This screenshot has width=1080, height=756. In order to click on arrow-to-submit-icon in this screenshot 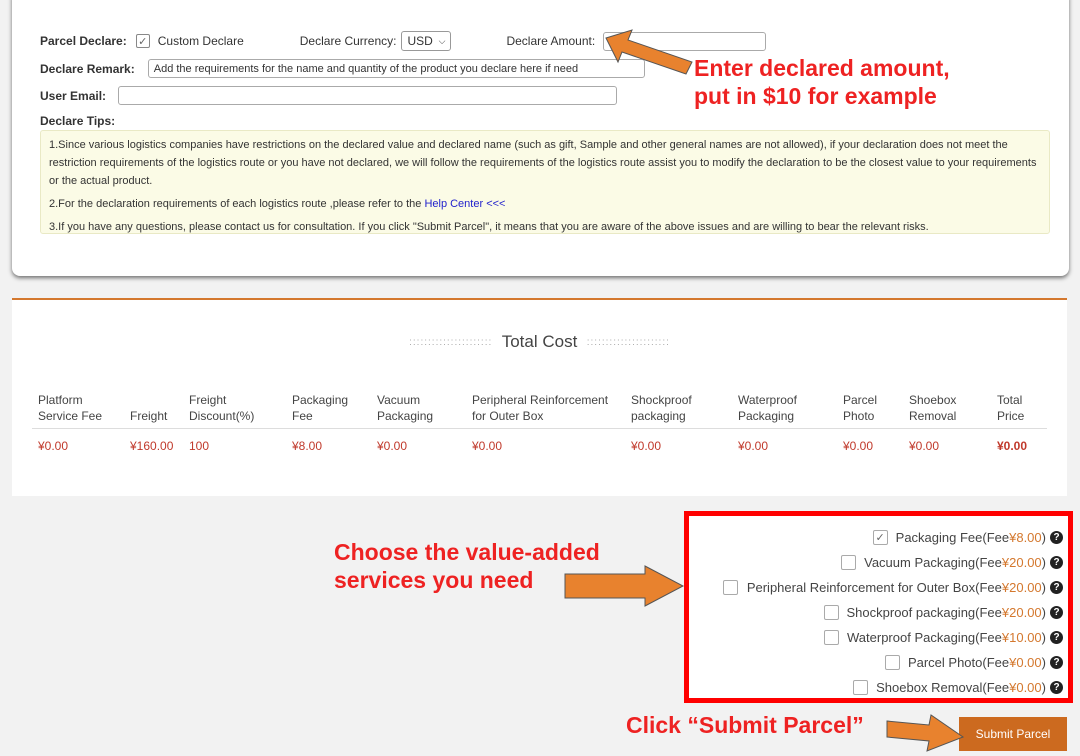, I will do `click(925, 733)`.